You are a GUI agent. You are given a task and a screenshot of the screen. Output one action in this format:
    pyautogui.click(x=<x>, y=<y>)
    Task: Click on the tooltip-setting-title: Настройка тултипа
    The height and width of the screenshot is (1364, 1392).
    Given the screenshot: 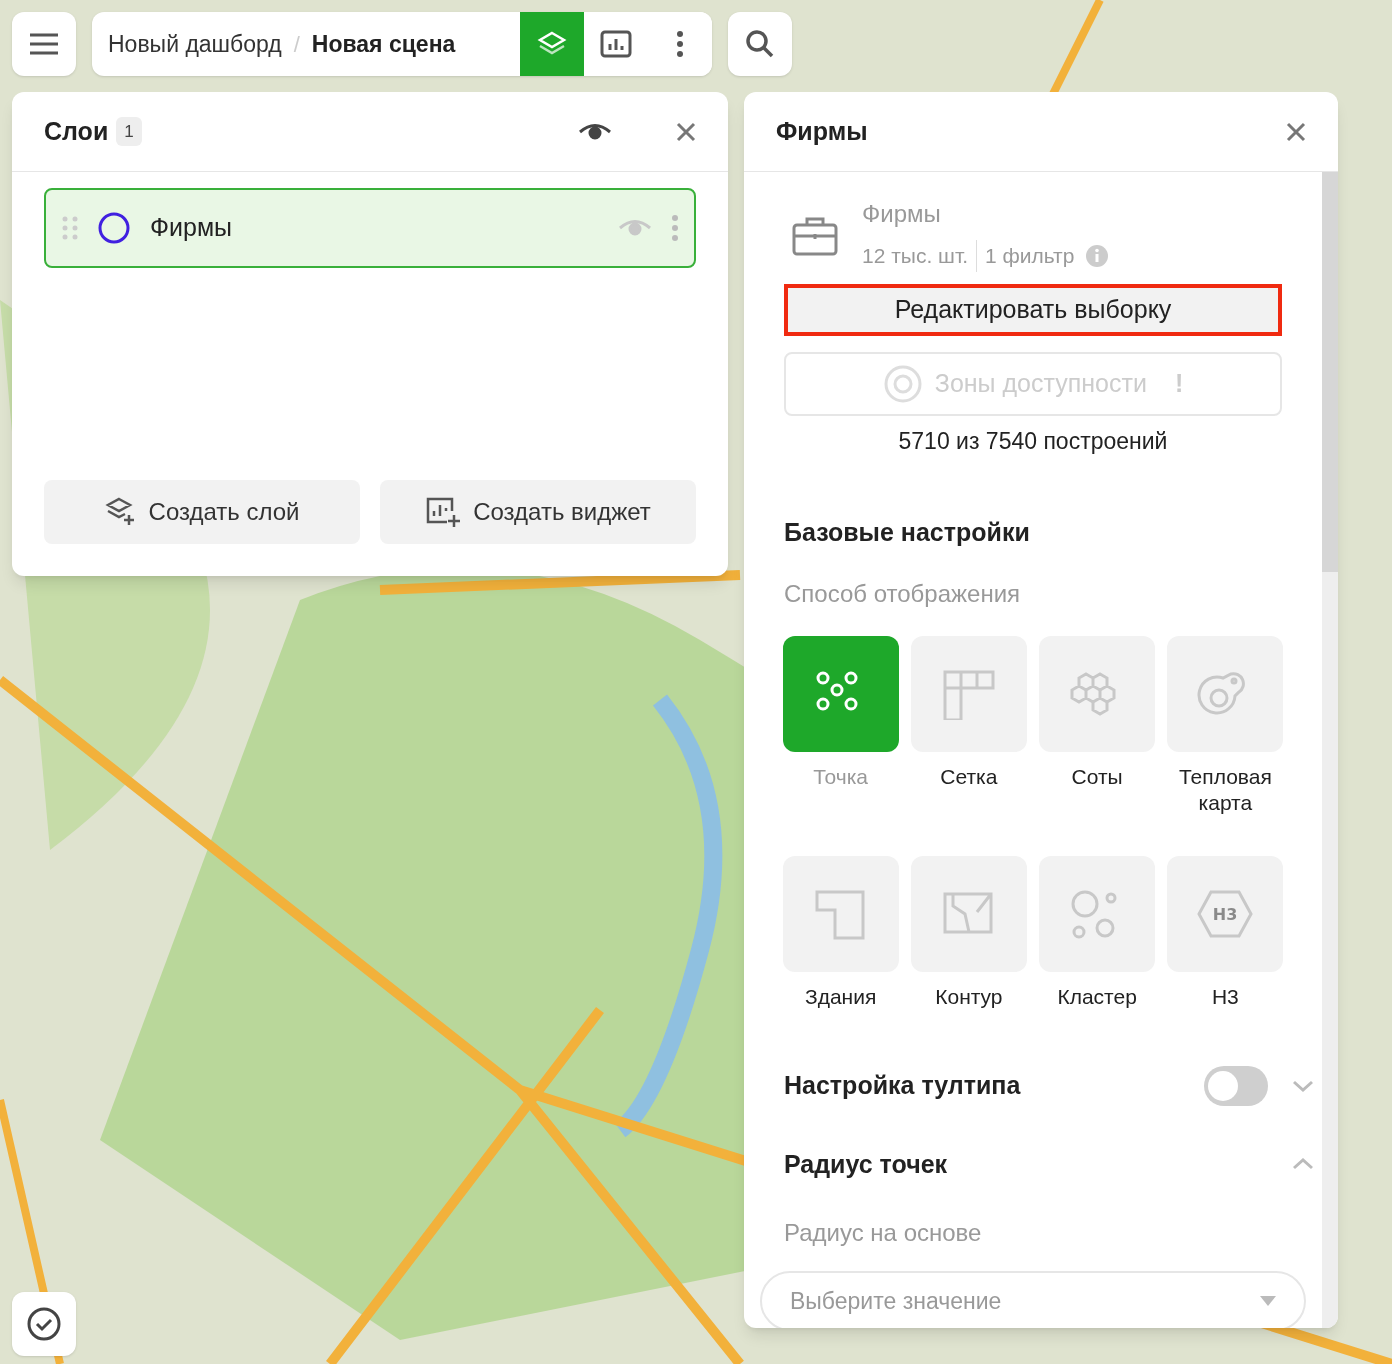 What is the action you would take?
    pyautogui.click(x=903, y=1085)
    